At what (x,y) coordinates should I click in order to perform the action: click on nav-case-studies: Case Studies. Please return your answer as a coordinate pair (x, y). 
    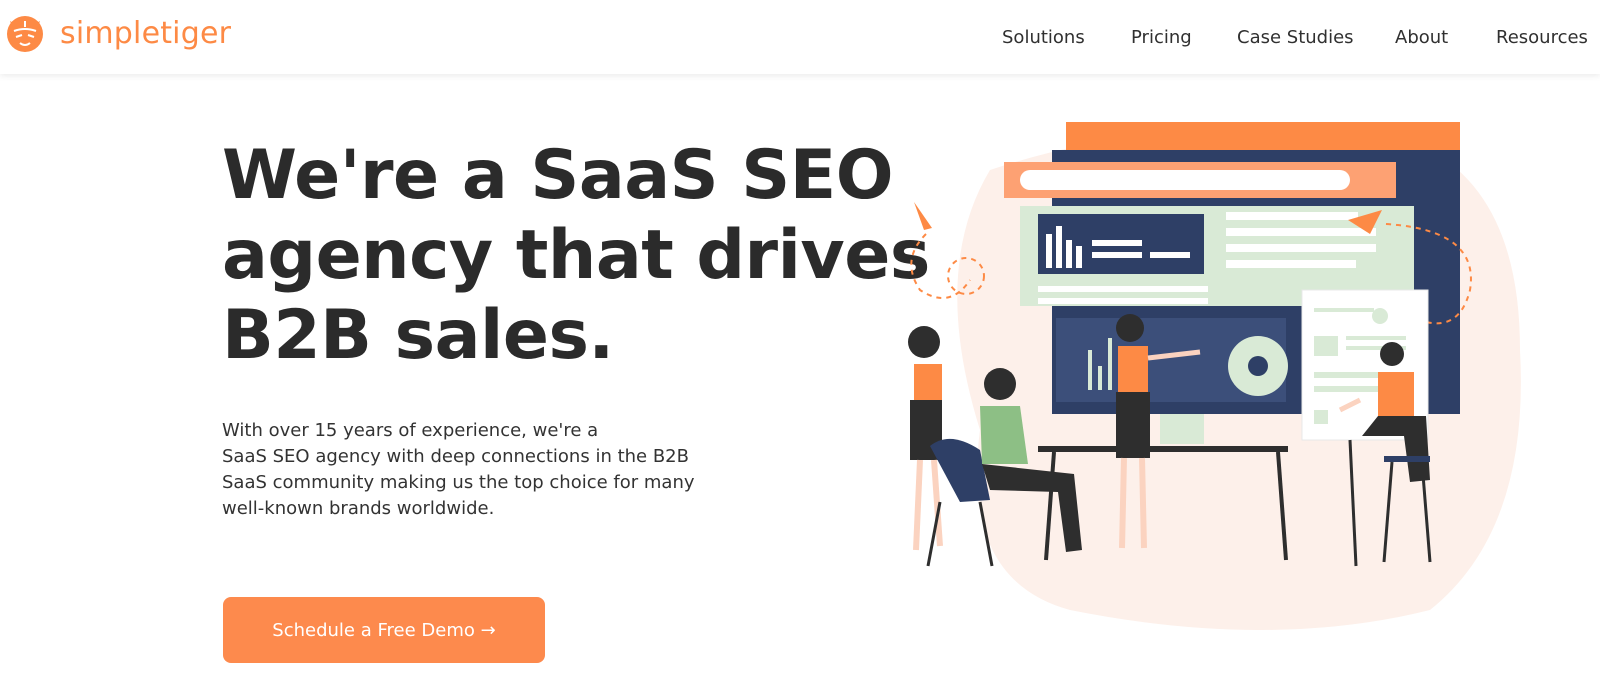
    Looking at the image, I should click on (1295, 38).